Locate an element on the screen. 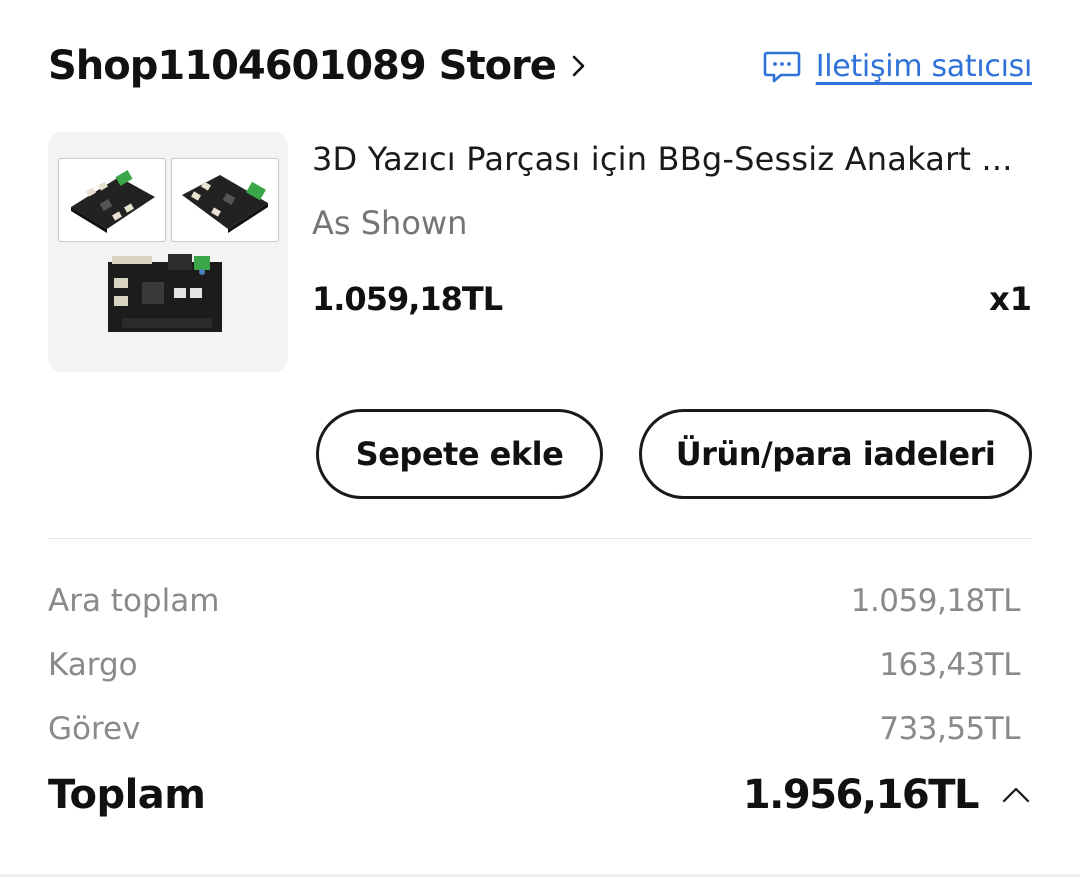 This screenshot has height=877, width=1080. store-name: Shop1104601089 Store is located at coordinates (302, 66).